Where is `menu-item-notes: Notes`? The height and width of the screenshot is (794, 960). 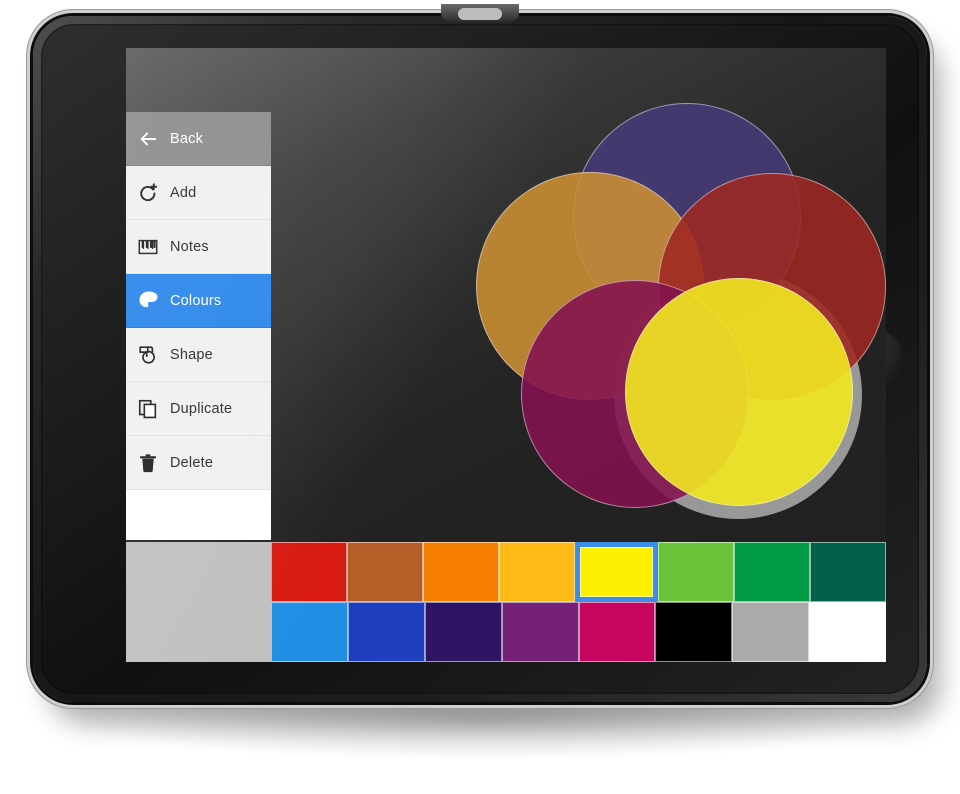
menu-item-notes: Notes is located at coordinates (198, 247).